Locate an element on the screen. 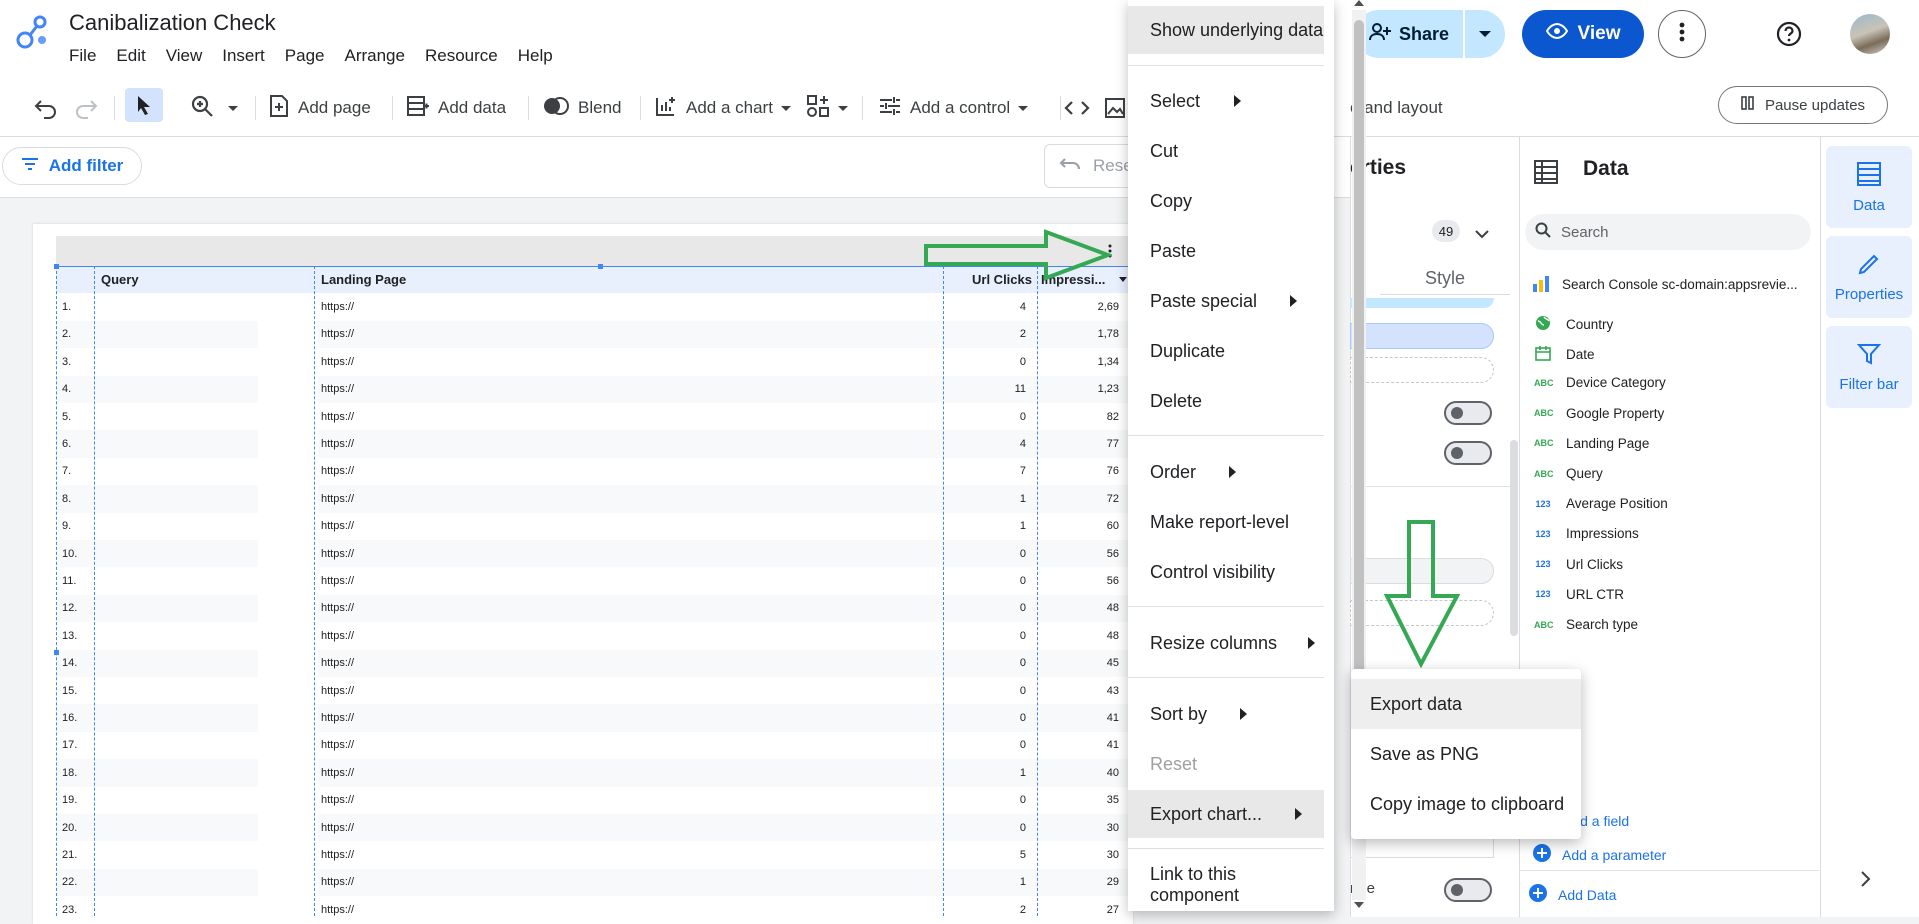 The height and width of the screenshot is (924, 1919). chevron-down-icon is located at coordinates (1482, 235).